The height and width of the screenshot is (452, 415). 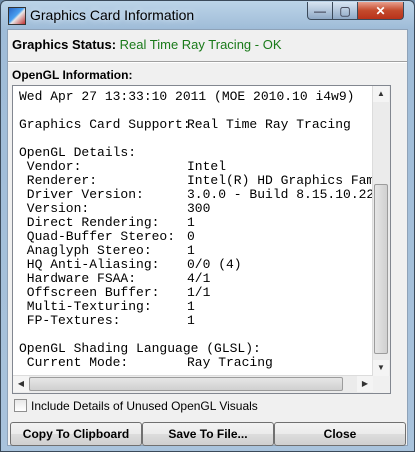 I want to click on opengl-info-key: Driver Version:, so click(x=81, y=194).